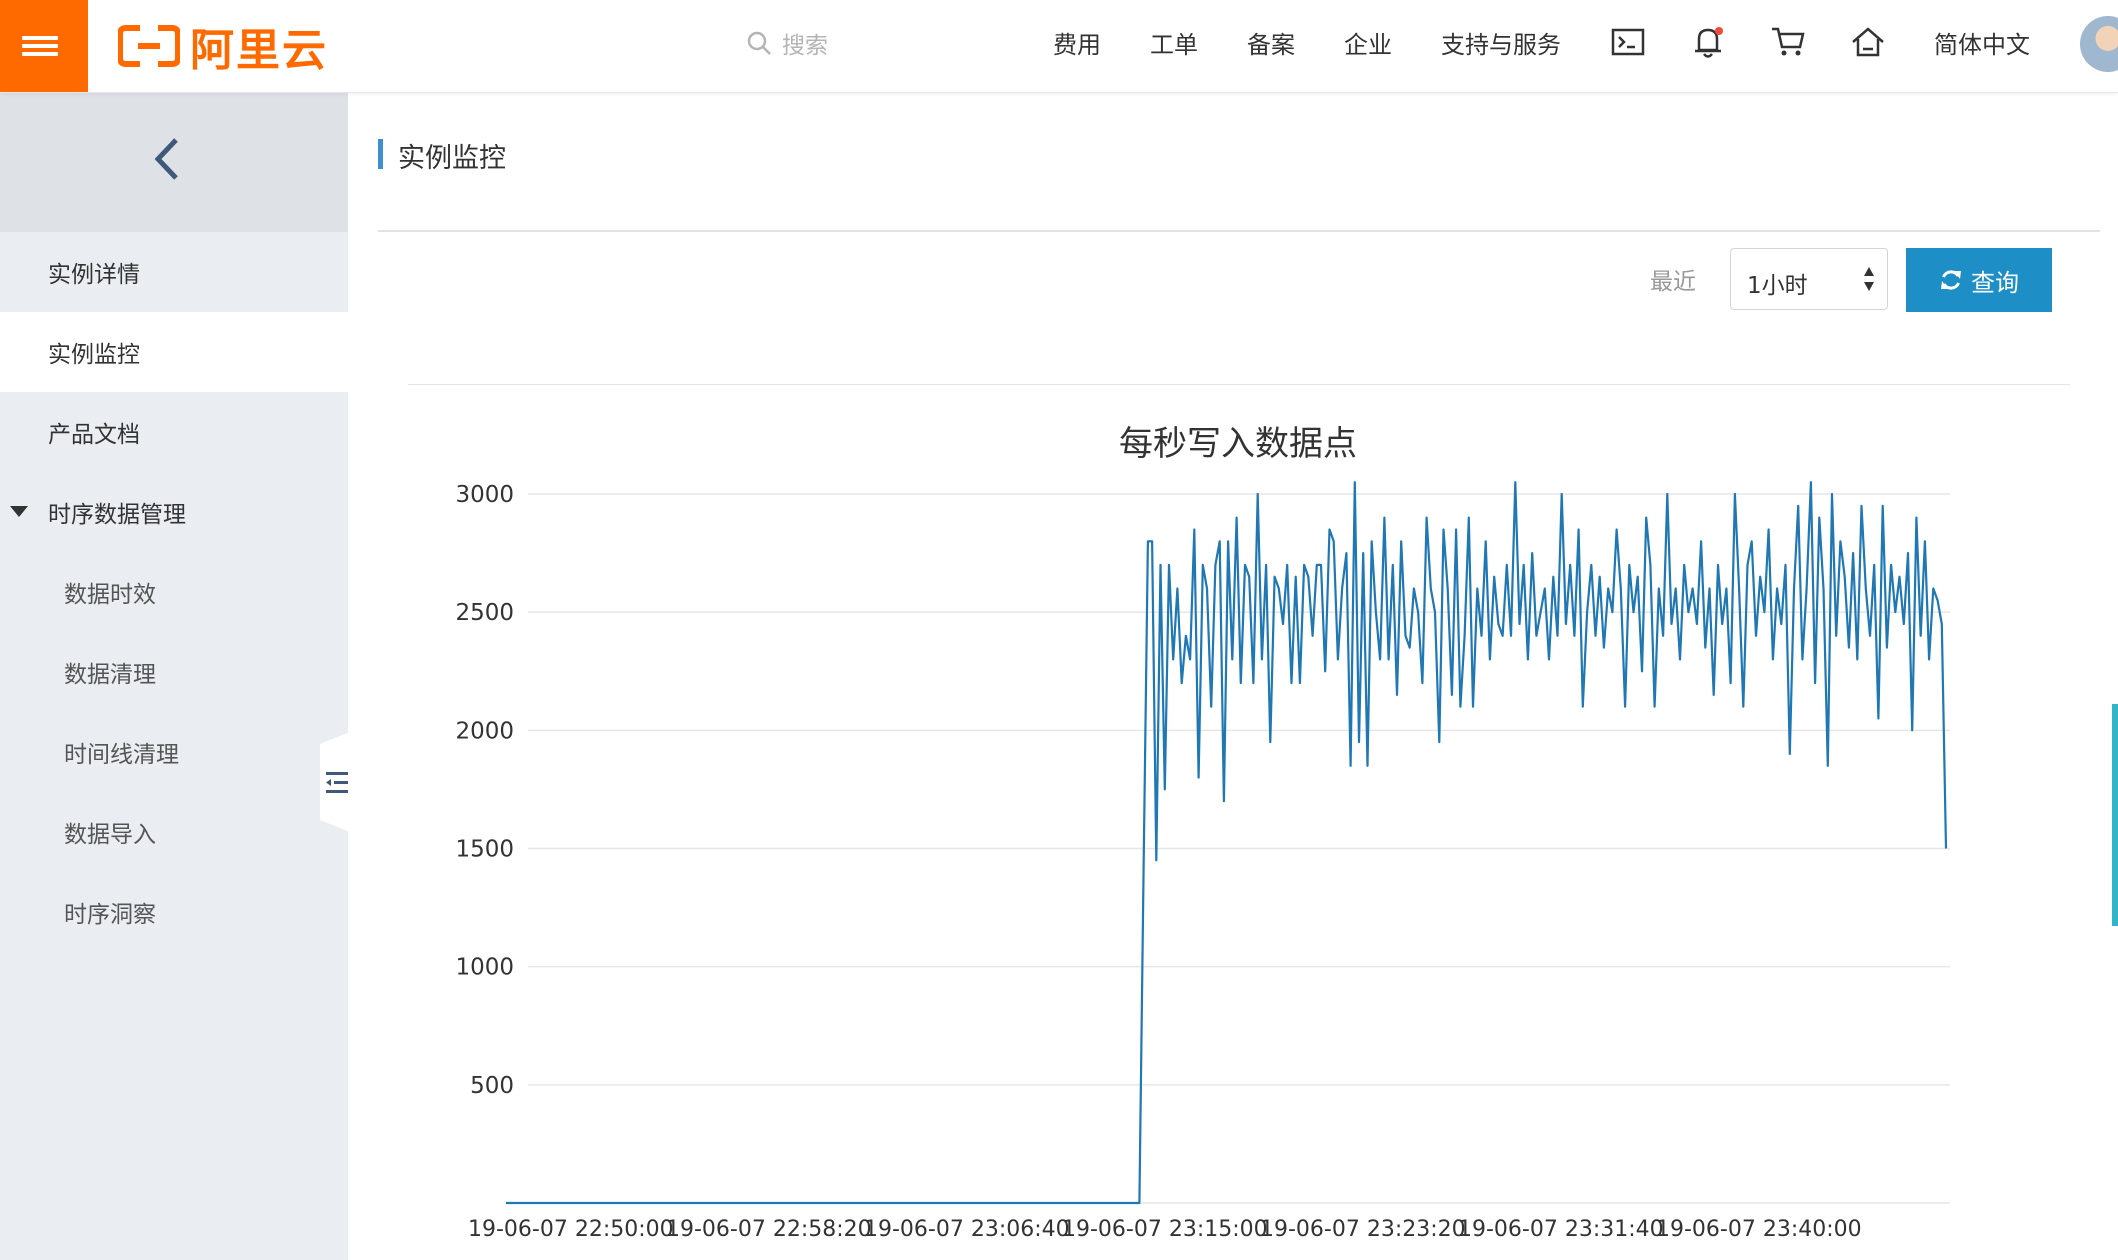  What do you see at coordinates (484, 613) in the screenshot?
I see `y-tick-label: 2500` at bounding box center [484, 613].